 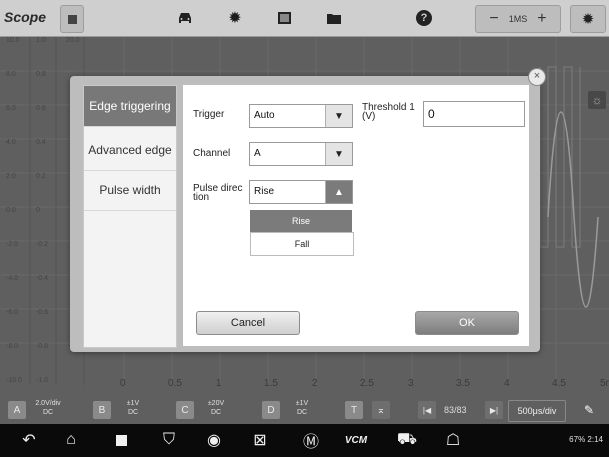 I want to click on system-nav-bar: ↶ ⌂ ⛉ ◉ ⊠ Ⓜ VCM ⛟ ☖ 67% 2:14, so click(x=304, y=440).